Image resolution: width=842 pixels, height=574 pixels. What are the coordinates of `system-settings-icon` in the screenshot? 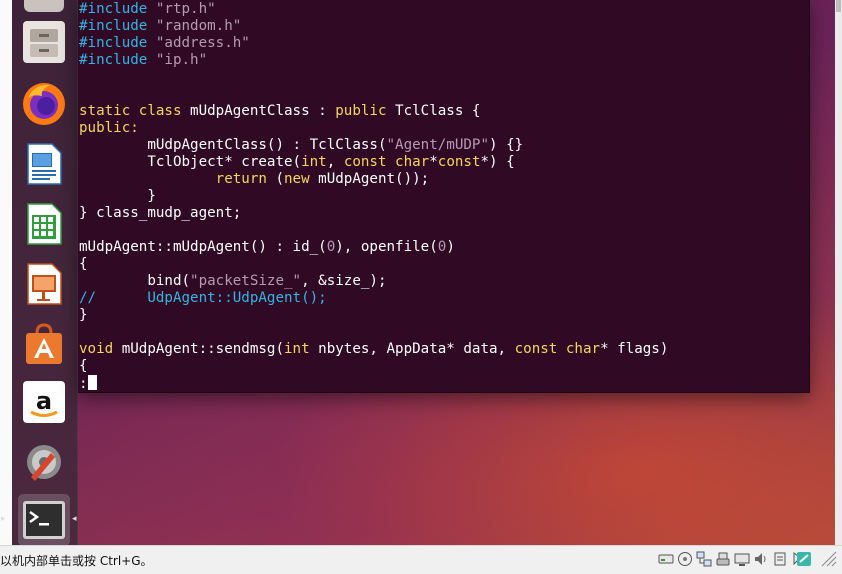 It's located at (44, 463).